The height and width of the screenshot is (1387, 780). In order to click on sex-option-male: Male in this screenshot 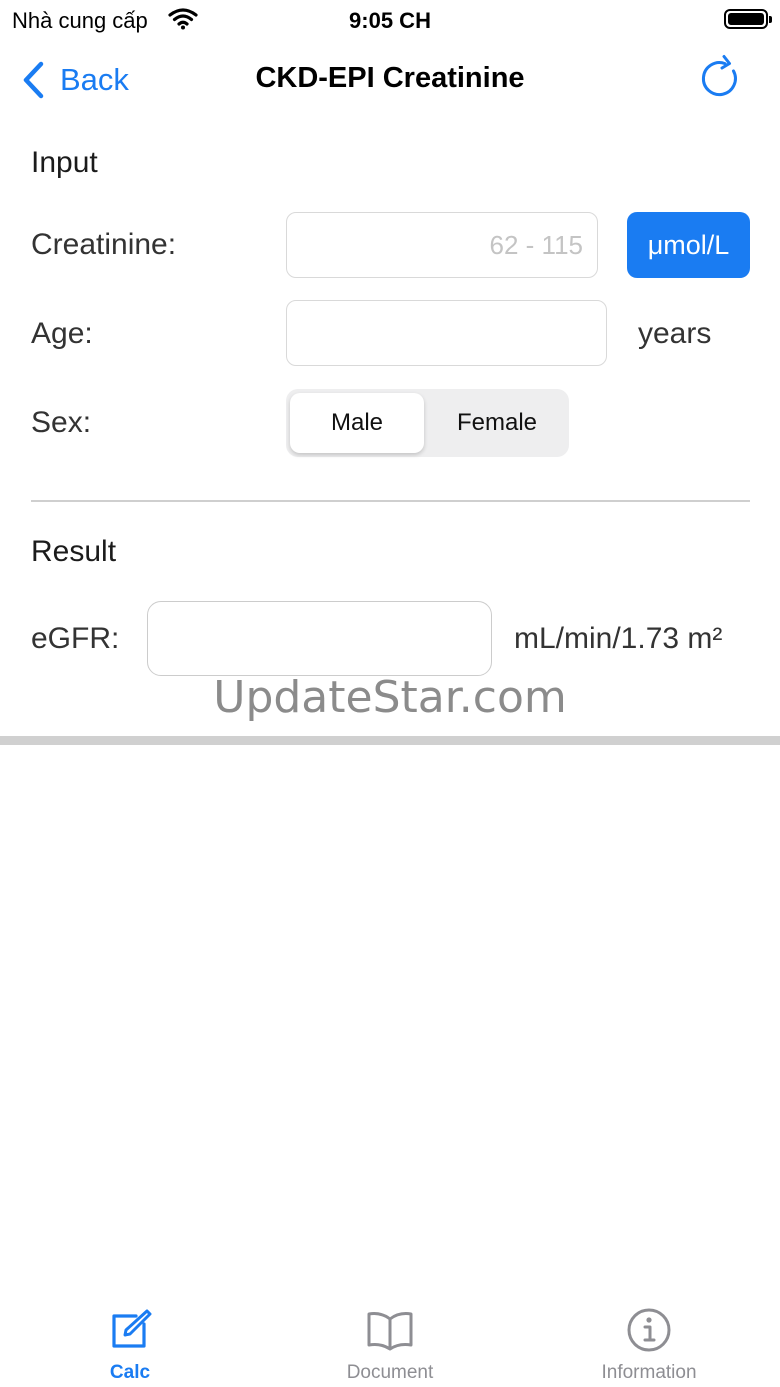, I will do `click(357, 423)`.